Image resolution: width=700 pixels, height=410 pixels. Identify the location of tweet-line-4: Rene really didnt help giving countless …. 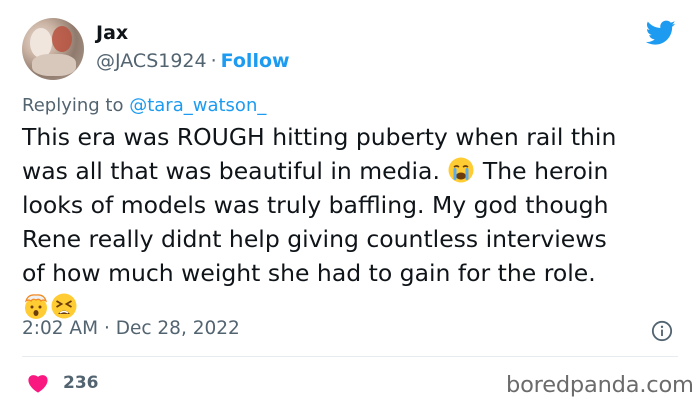
(314, 239).